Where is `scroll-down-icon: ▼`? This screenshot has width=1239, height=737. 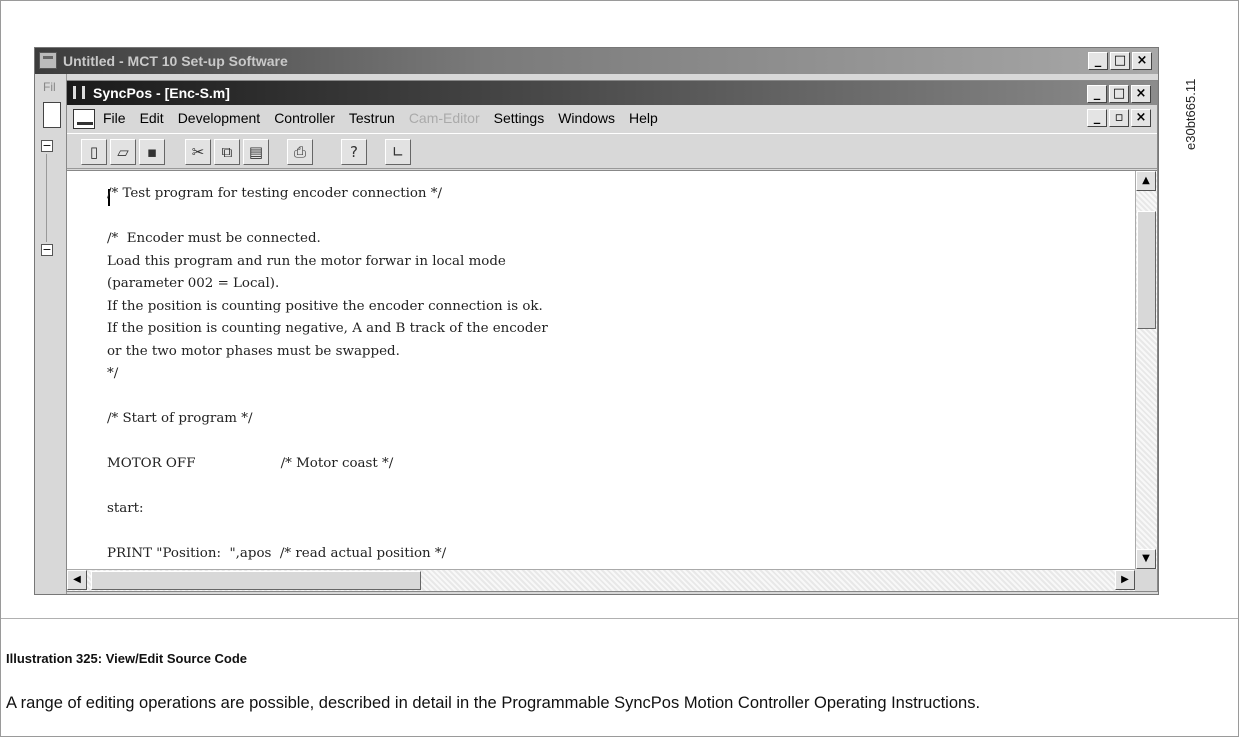
scroll-down-icon: ▼ is located at coordinates (1146, 559).